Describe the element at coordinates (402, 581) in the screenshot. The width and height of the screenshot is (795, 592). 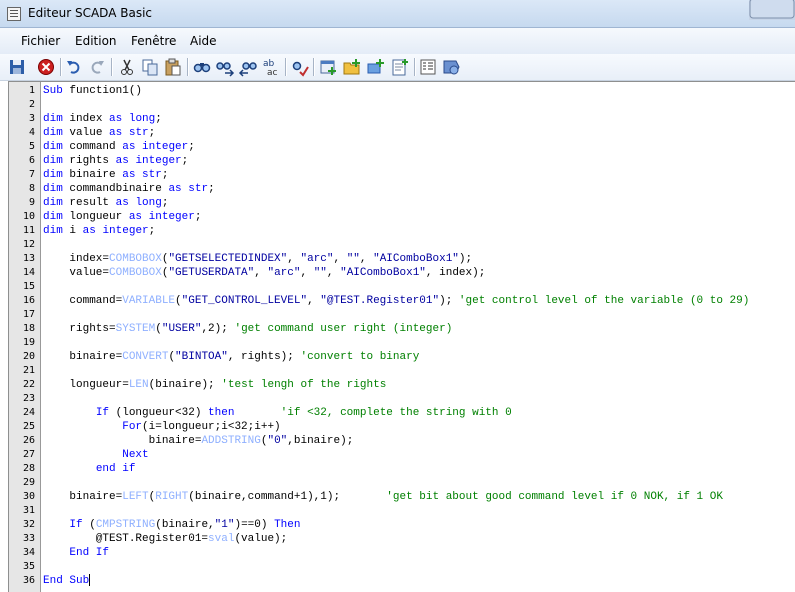
I see `code-line: 36 End Sub` at that location.